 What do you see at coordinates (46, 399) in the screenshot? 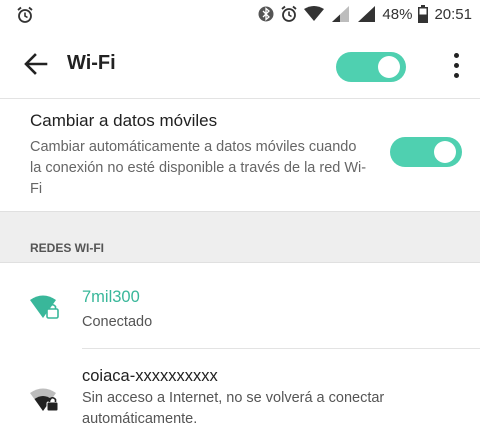
I see `wifi-locked-no-internet-icon` at bounding box center [46, 399].